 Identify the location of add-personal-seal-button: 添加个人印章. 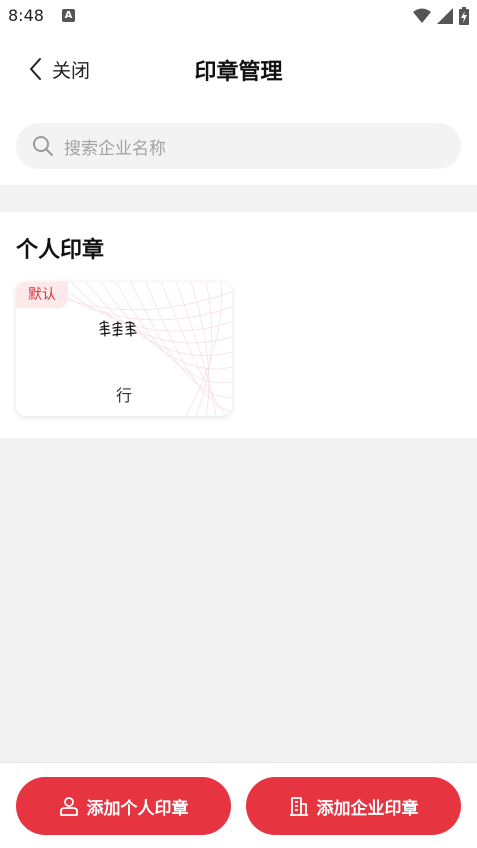
(123, 806).